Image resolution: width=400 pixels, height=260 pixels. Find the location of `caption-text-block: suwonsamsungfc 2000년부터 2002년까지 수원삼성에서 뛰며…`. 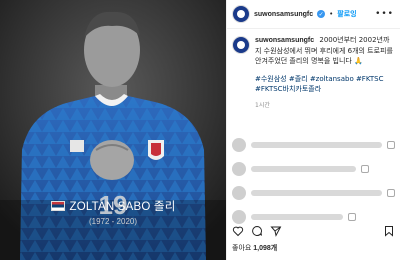

caption-text-block: suwonsamsungfc 2000년부터 2002년까지 수원삼성에서 뛰며… is located at coordinates (325, 50).